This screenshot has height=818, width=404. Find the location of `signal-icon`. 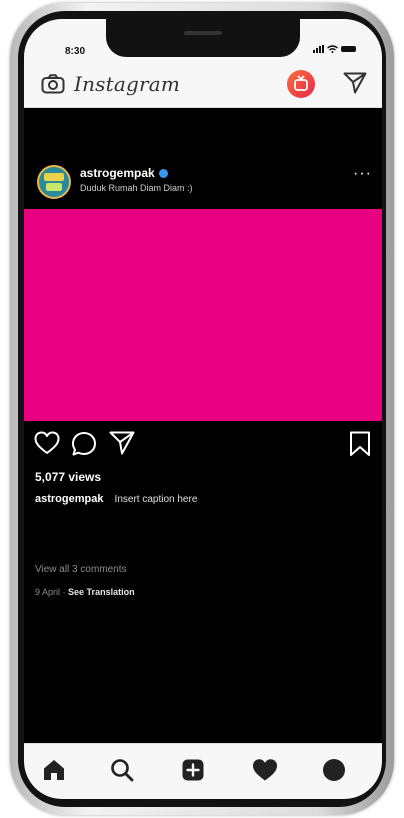

signal-icon is located at coordinates (318, 49).